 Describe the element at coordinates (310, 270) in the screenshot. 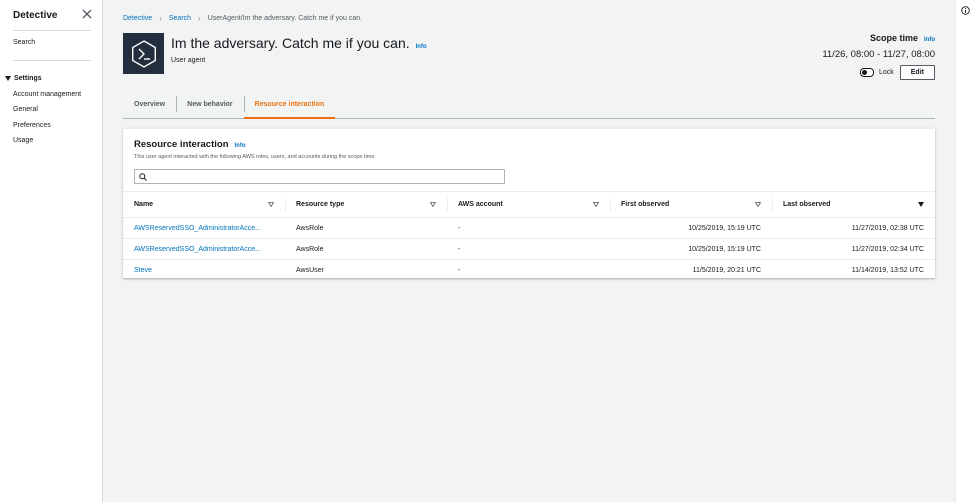

I see `row-resource-type: AwsUser` at that location.